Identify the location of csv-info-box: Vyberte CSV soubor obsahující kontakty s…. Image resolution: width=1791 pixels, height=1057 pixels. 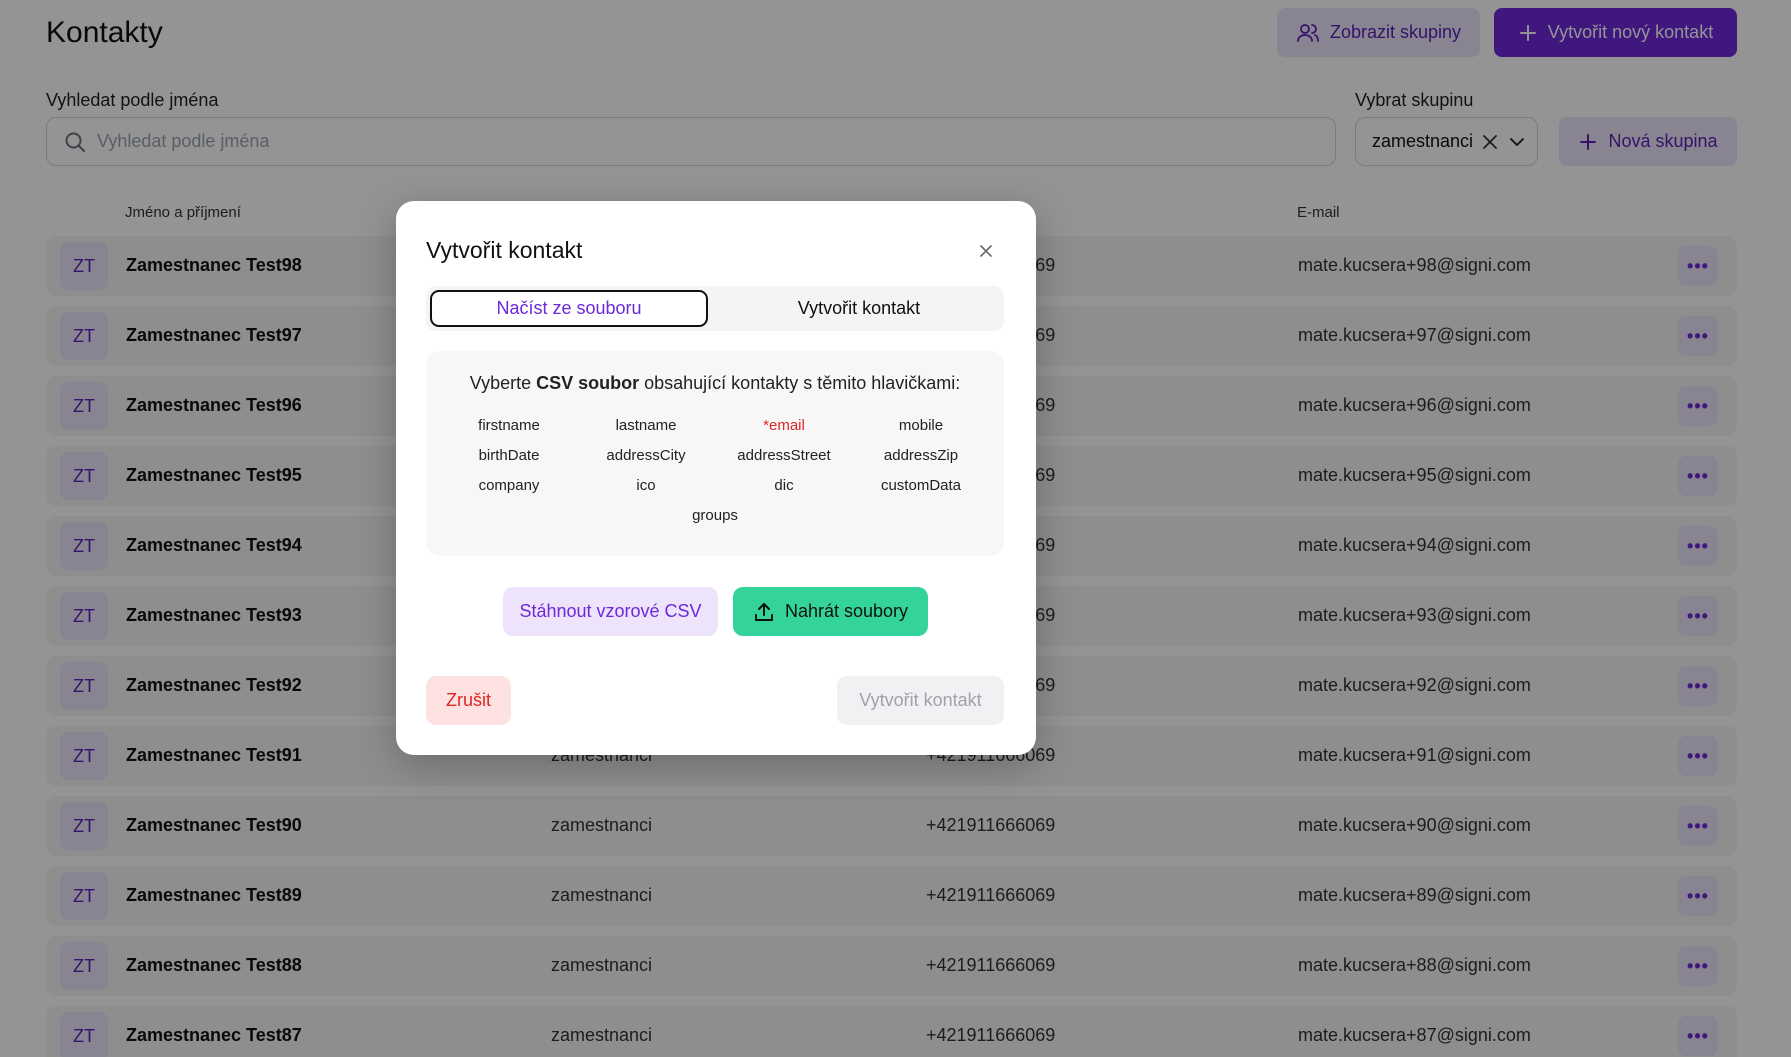
(715, 453).